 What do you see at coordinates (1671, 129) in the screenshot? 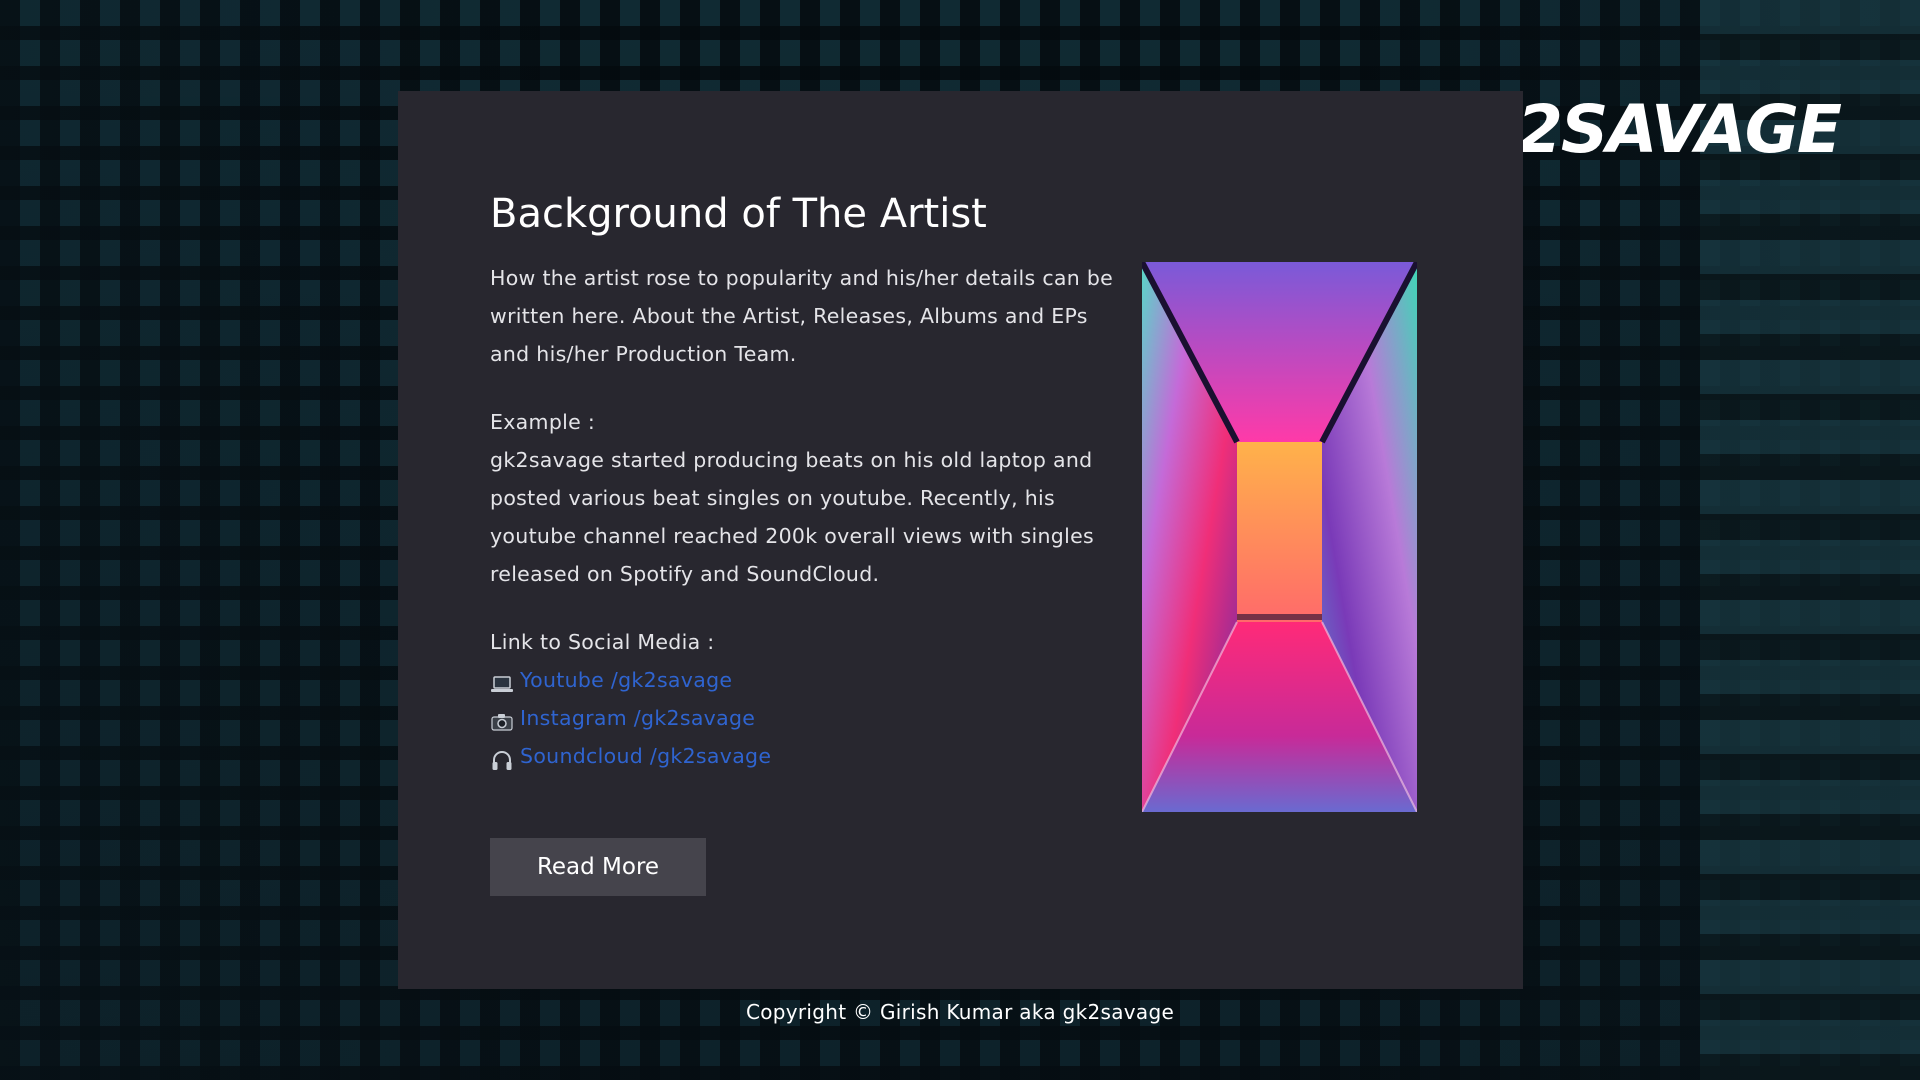
I see `logo-text: GK2SAVAGE` at bounding box center [1671, 129].